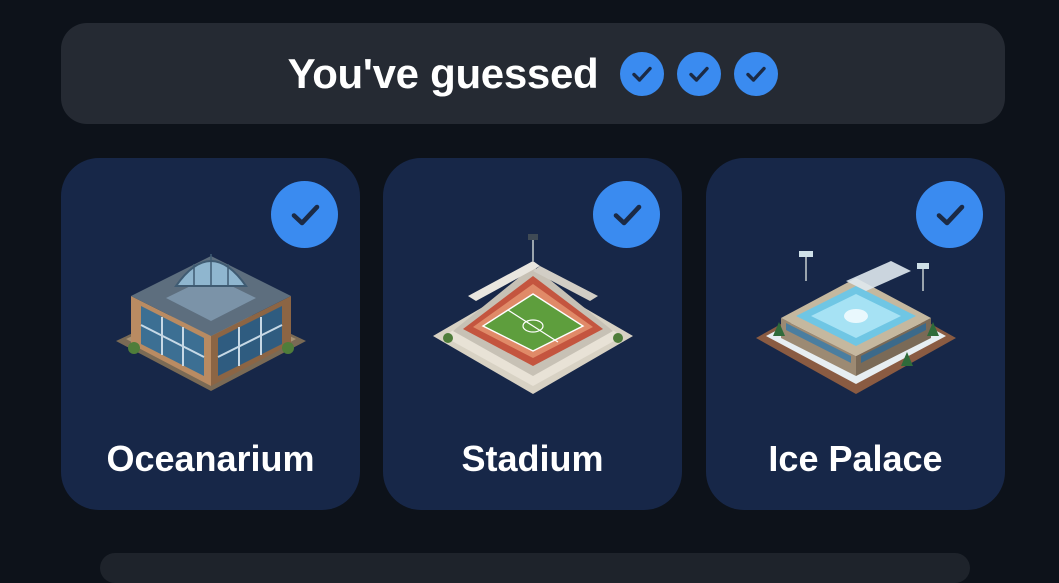 The image size is (1059, 583). What do you see at coordinates (532, 314) in the screenshot?
I see `stadium-building-icon` at bounding box center [532, 314].